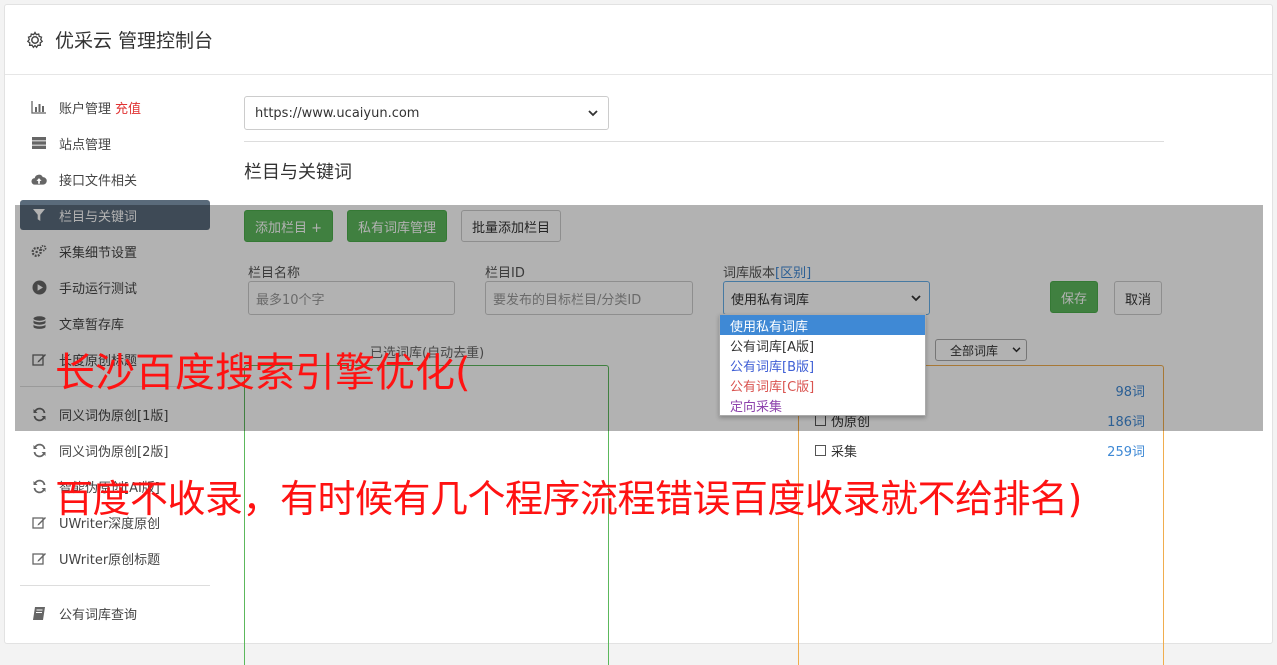  What do you see at coordinates (638, 40) in the screenshot?
I see `top-bar: 优采云 管理控制台` at bounding box center [638, 40].